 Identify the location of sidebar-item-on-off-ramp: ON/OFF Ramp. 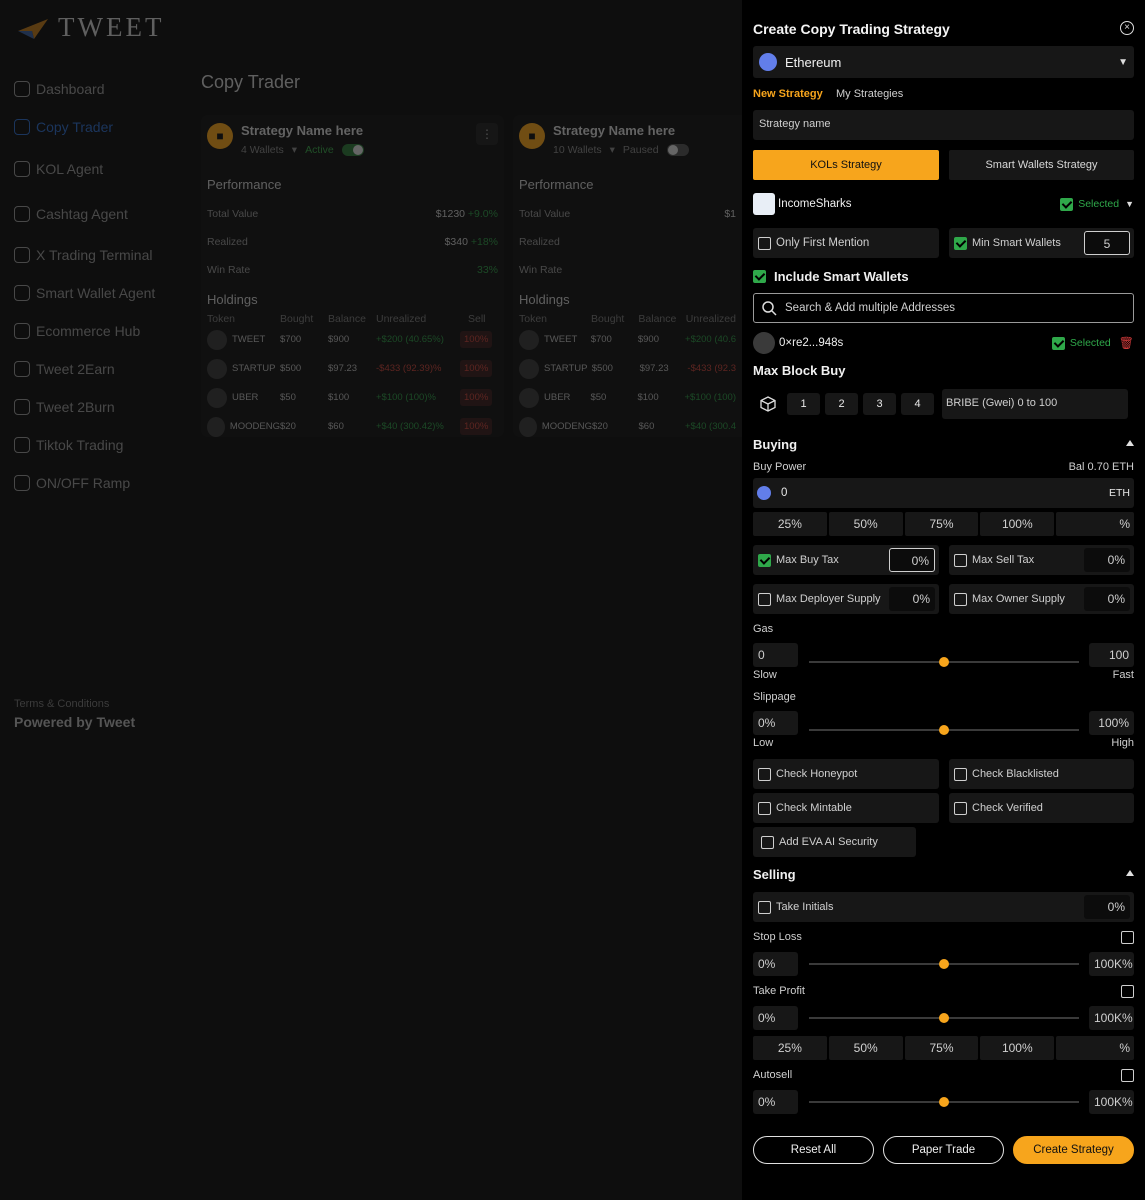
(99, 483).